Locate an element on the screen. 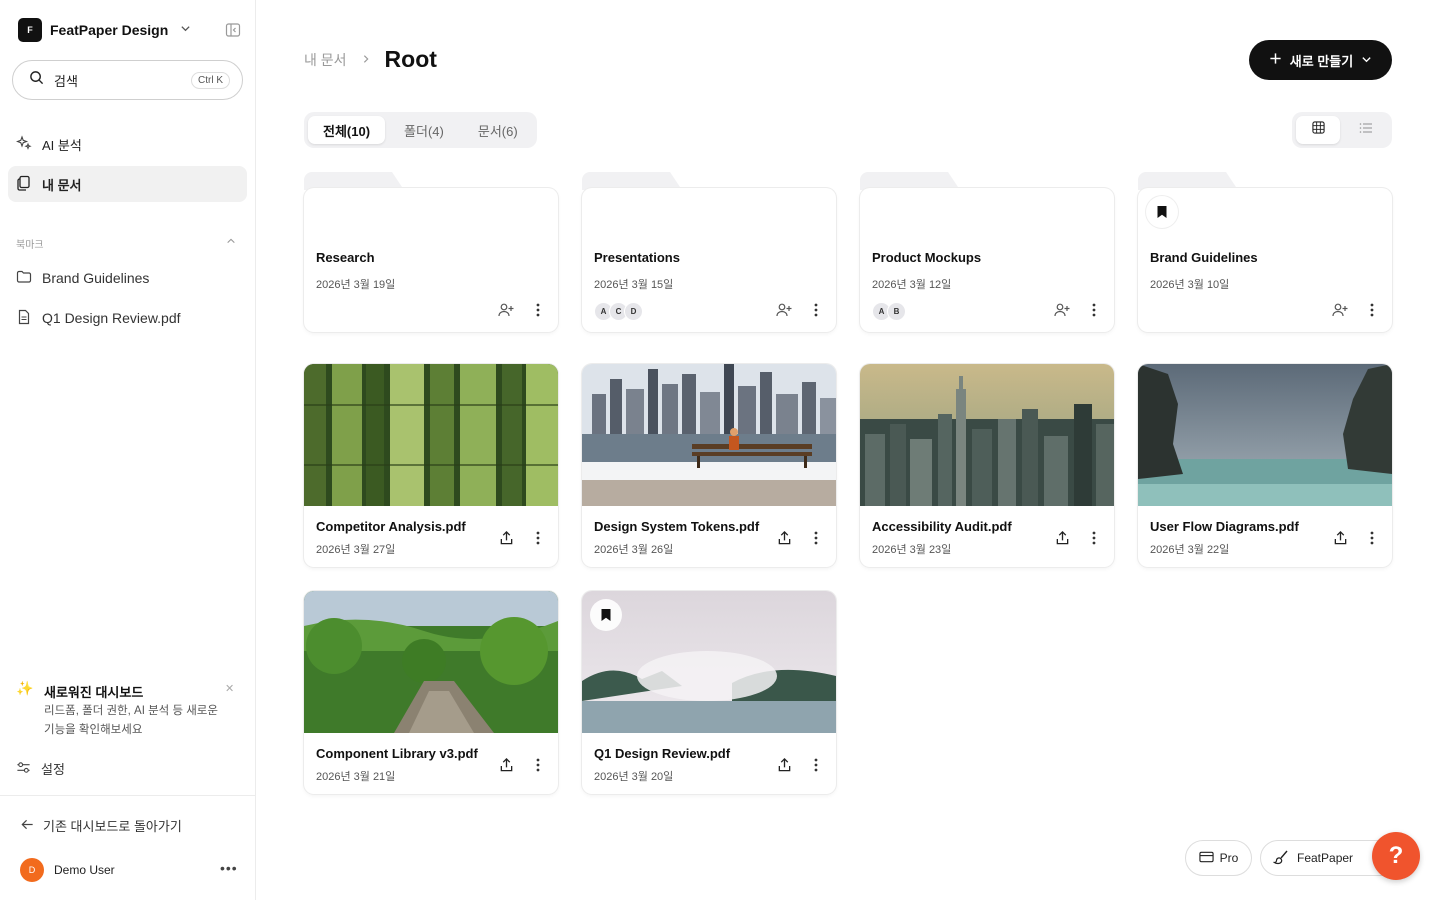  grid-icon is located at coordinates (1318, 130).